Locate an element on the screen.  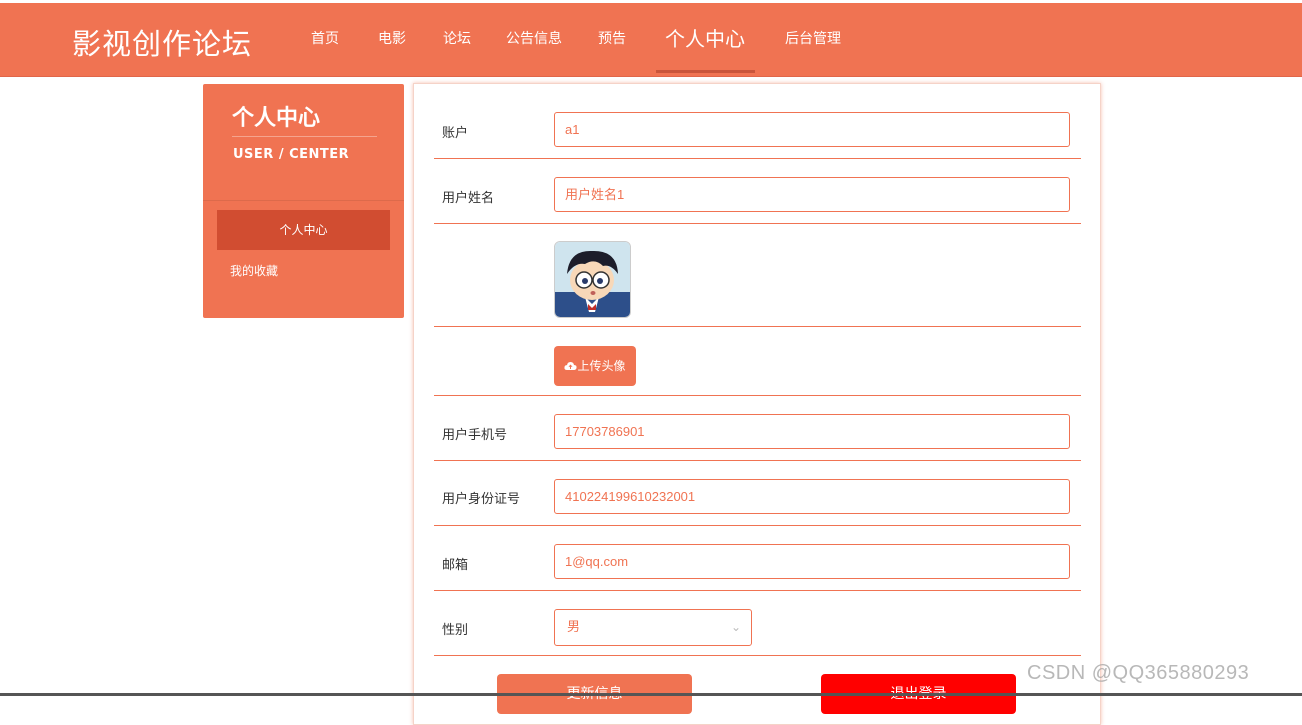
sidebar-divider is located at coordinates (304, 136).